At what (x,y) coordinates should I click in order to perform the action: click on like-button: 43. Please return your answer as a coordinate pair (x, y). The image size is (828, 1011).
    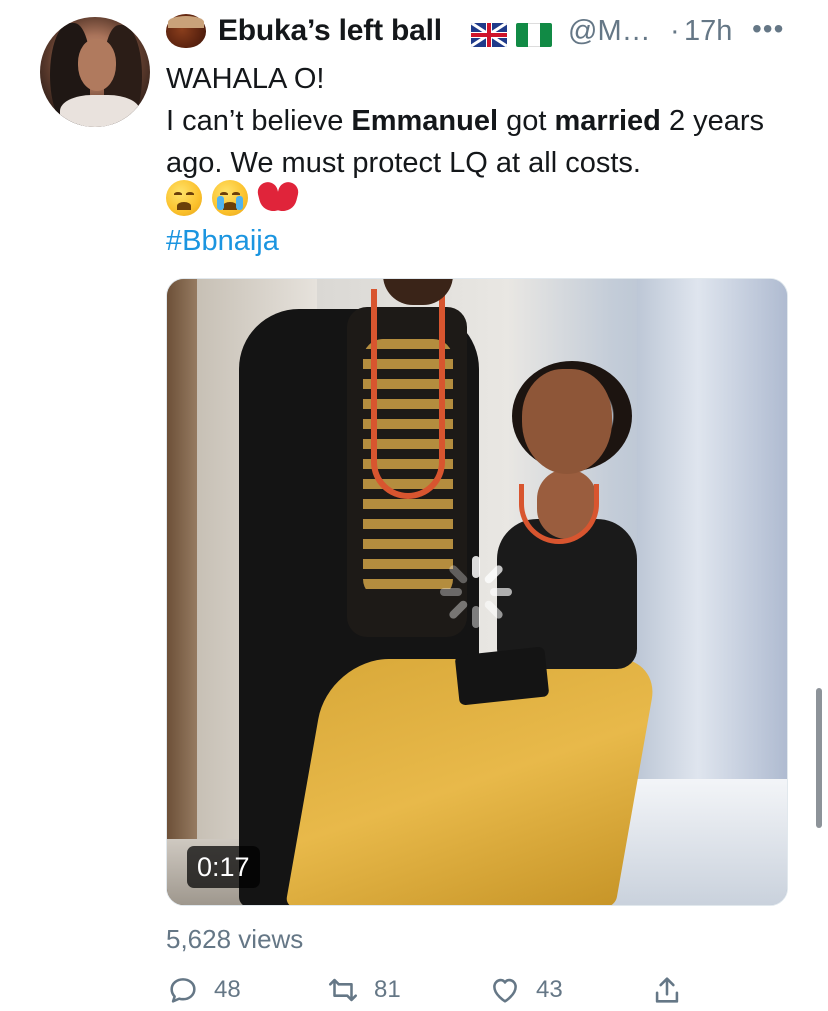
    Looking at the image, I should click on (525, 990).